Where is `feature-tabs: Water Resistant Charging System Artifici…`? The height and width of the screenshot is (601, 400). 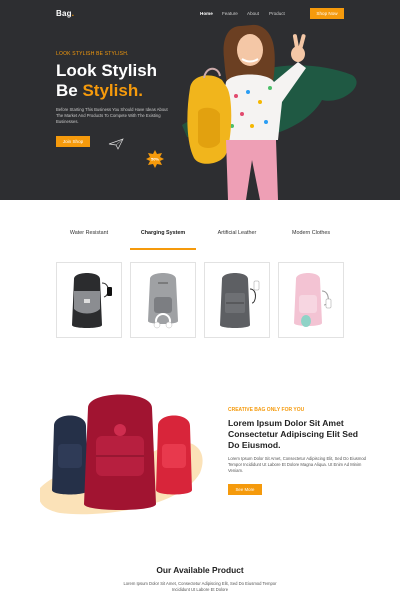 feature-tabs: Water Resistant Charging System Artifici… is located at coordinates (200, 241).